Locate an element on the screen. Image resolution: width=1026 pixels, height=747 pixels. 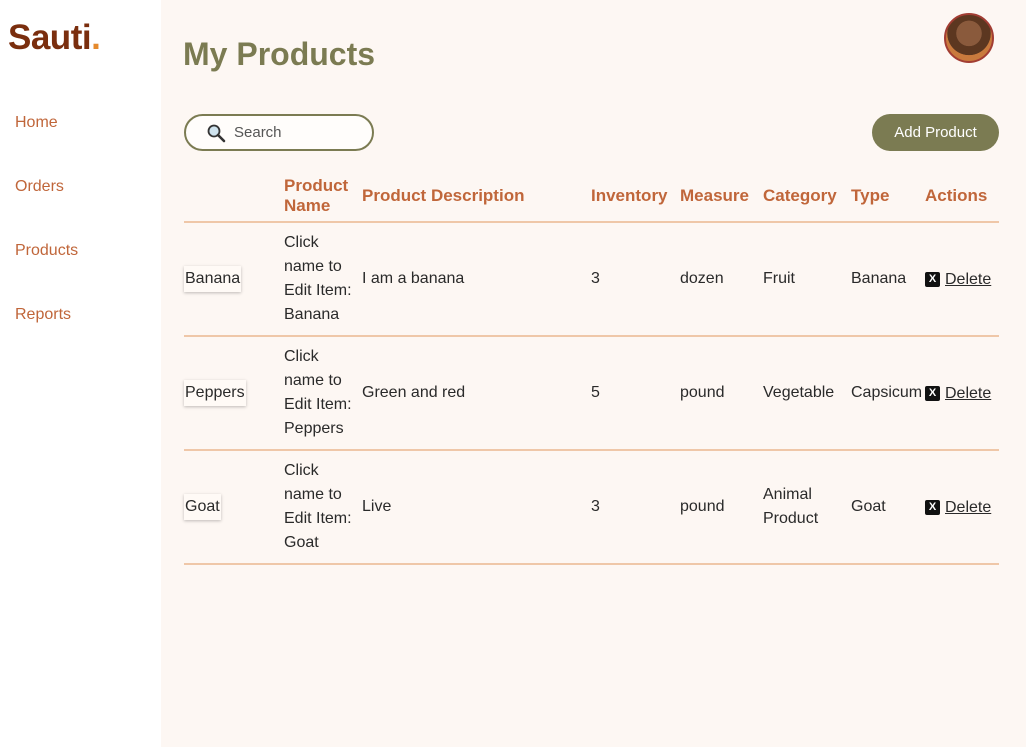
column-header-actions: Actions is located at coordinates (962, 196).